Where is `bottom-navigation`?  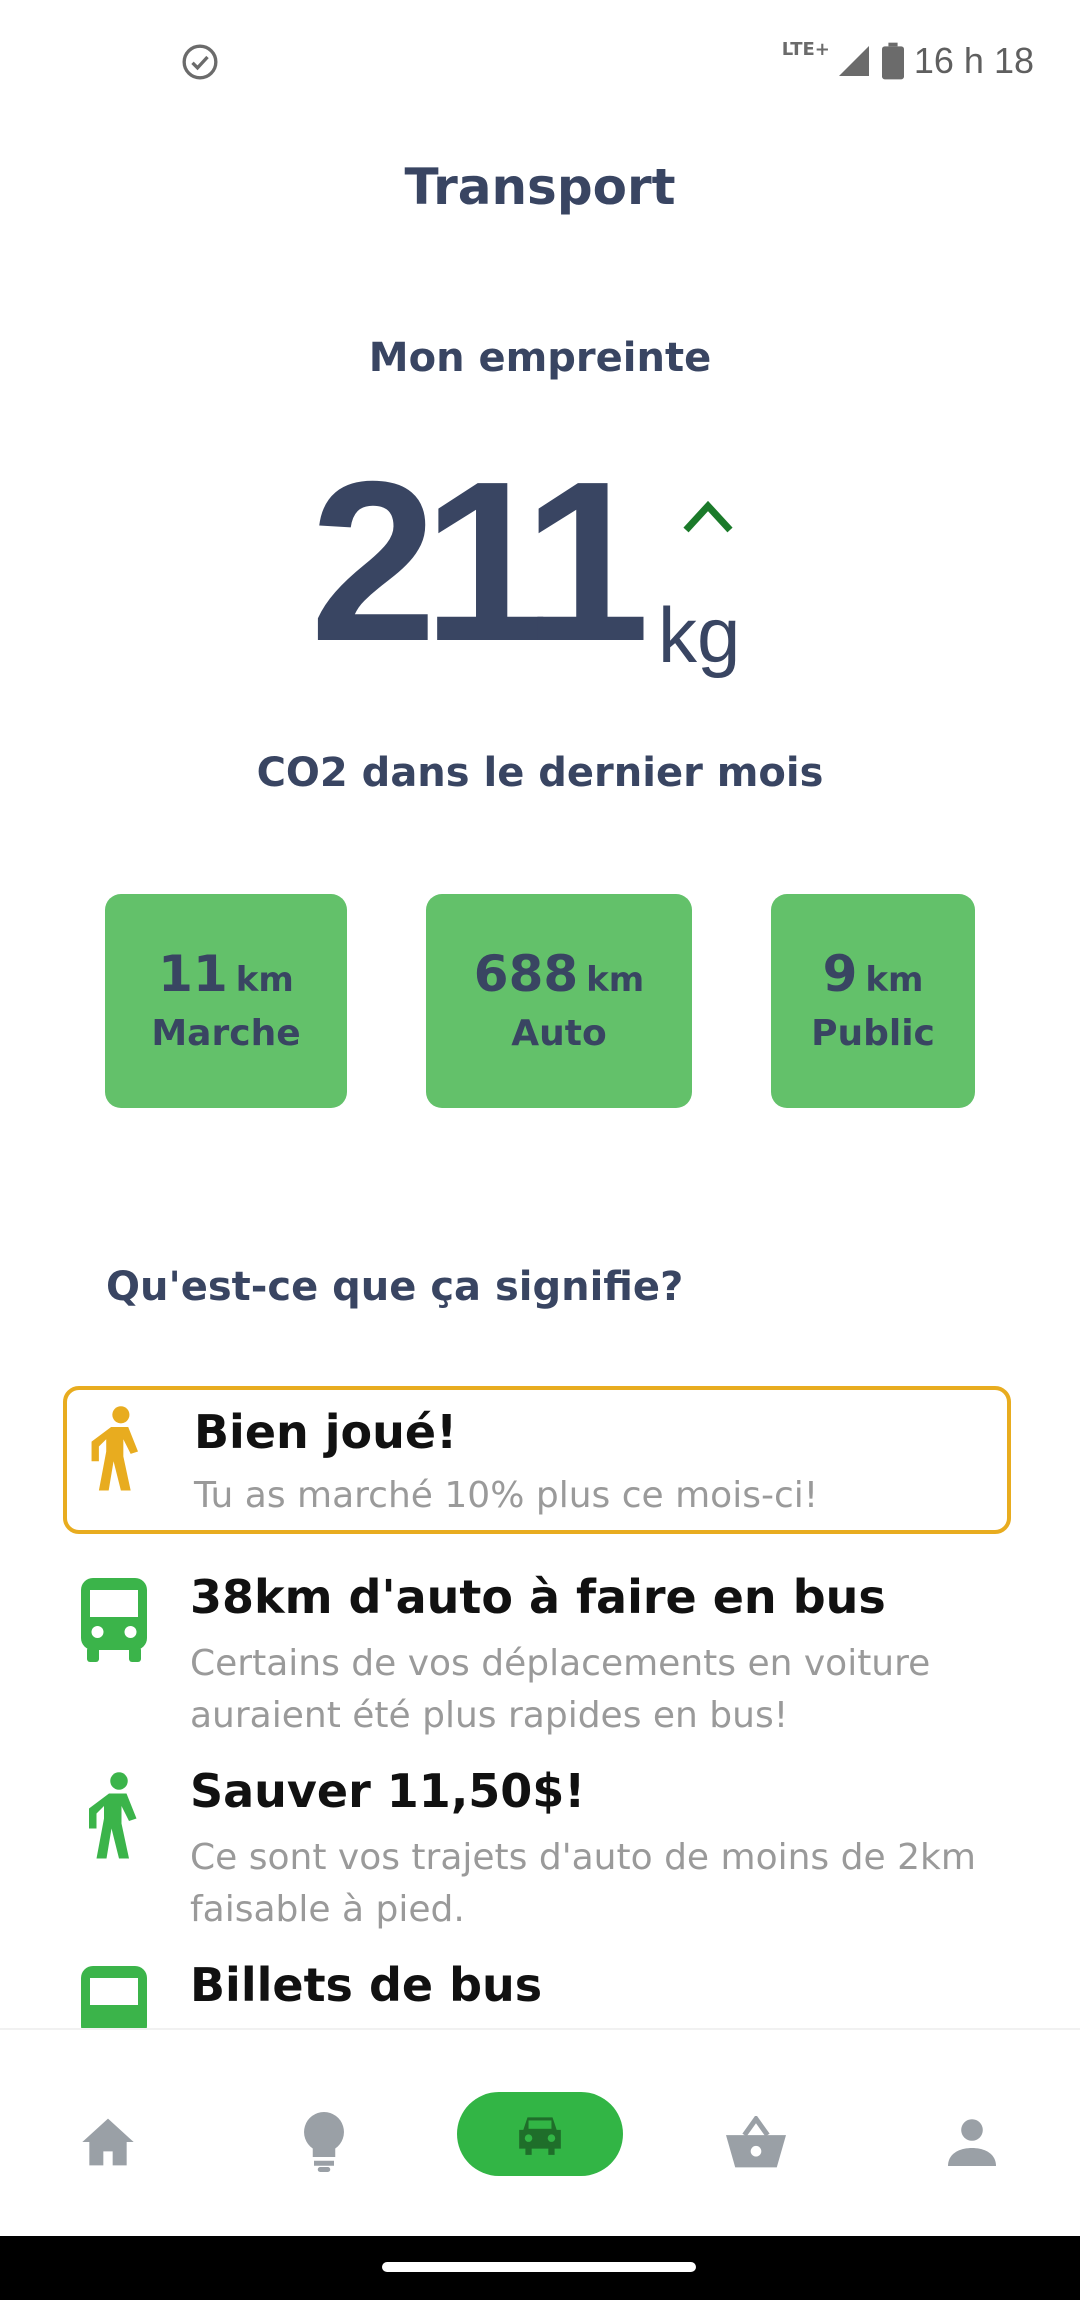
bottom-navigation is located at coordinates (540, 2133).